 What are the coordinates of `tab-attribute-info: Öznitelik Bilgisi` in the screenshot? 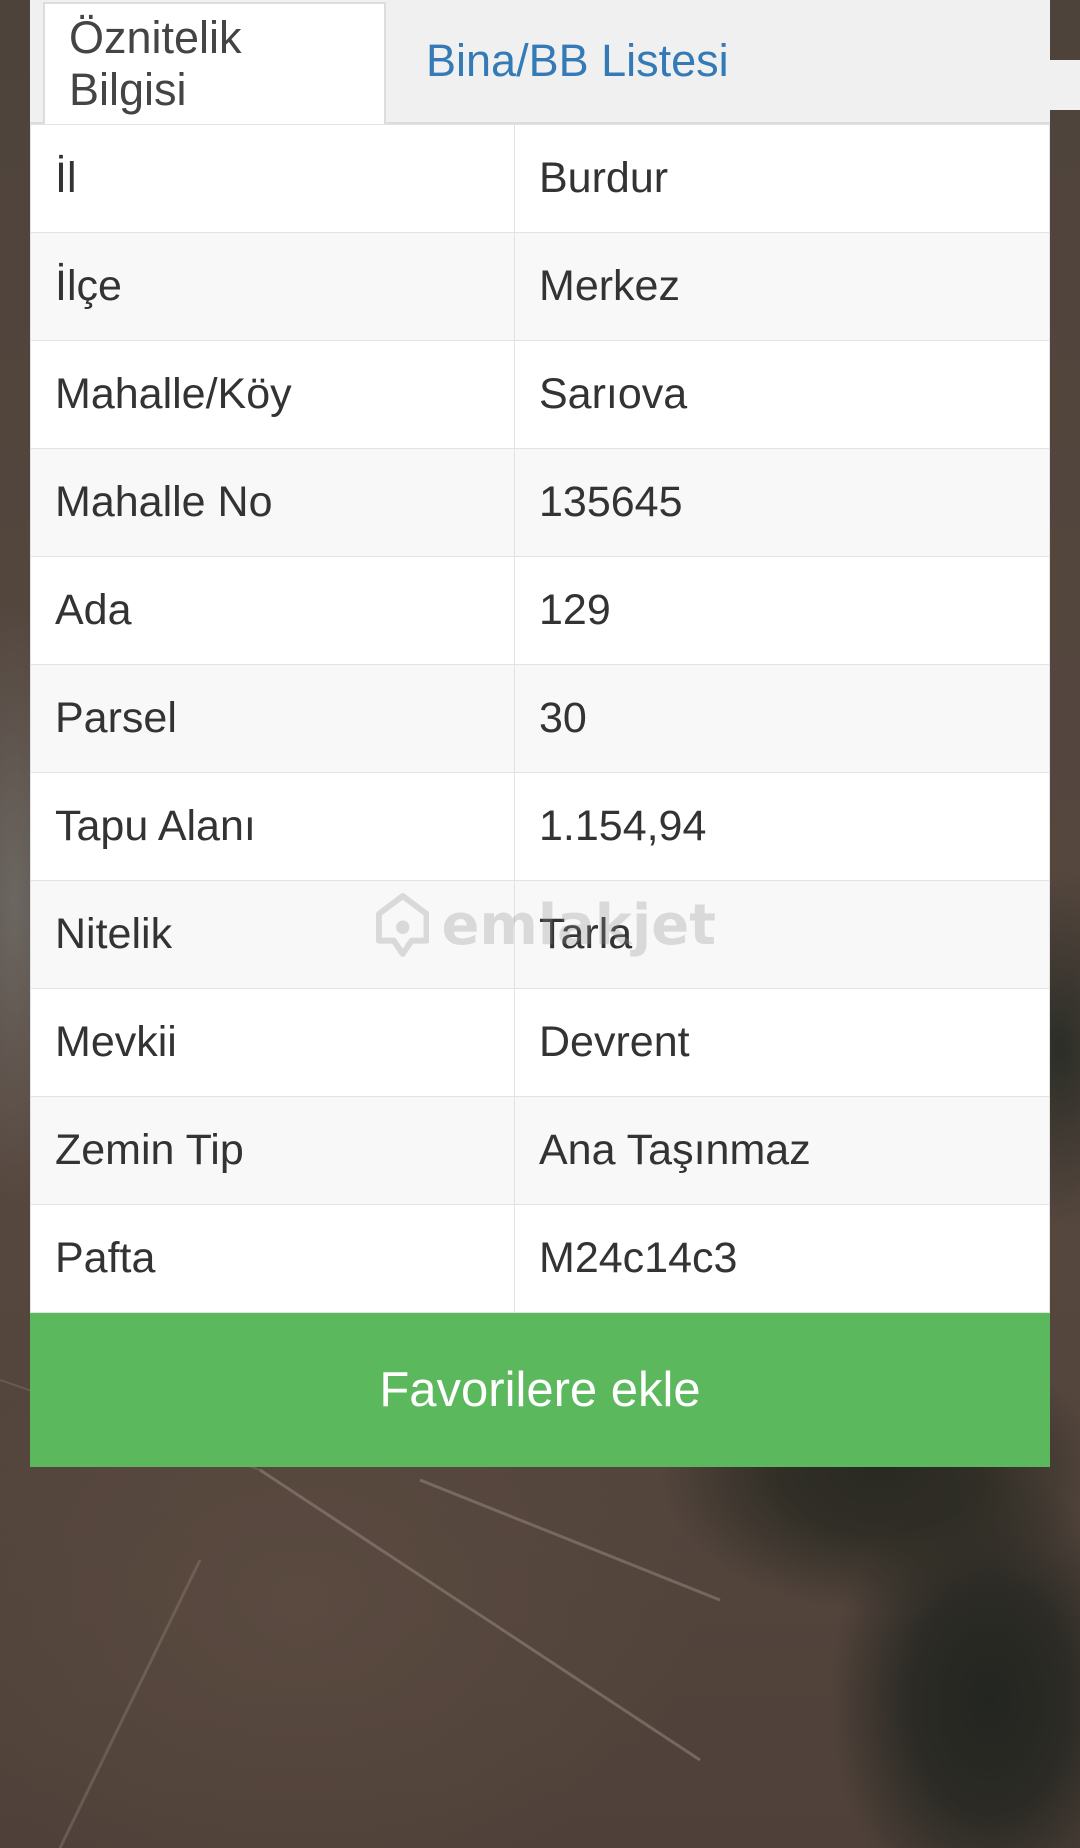 It's located at (214, 63).